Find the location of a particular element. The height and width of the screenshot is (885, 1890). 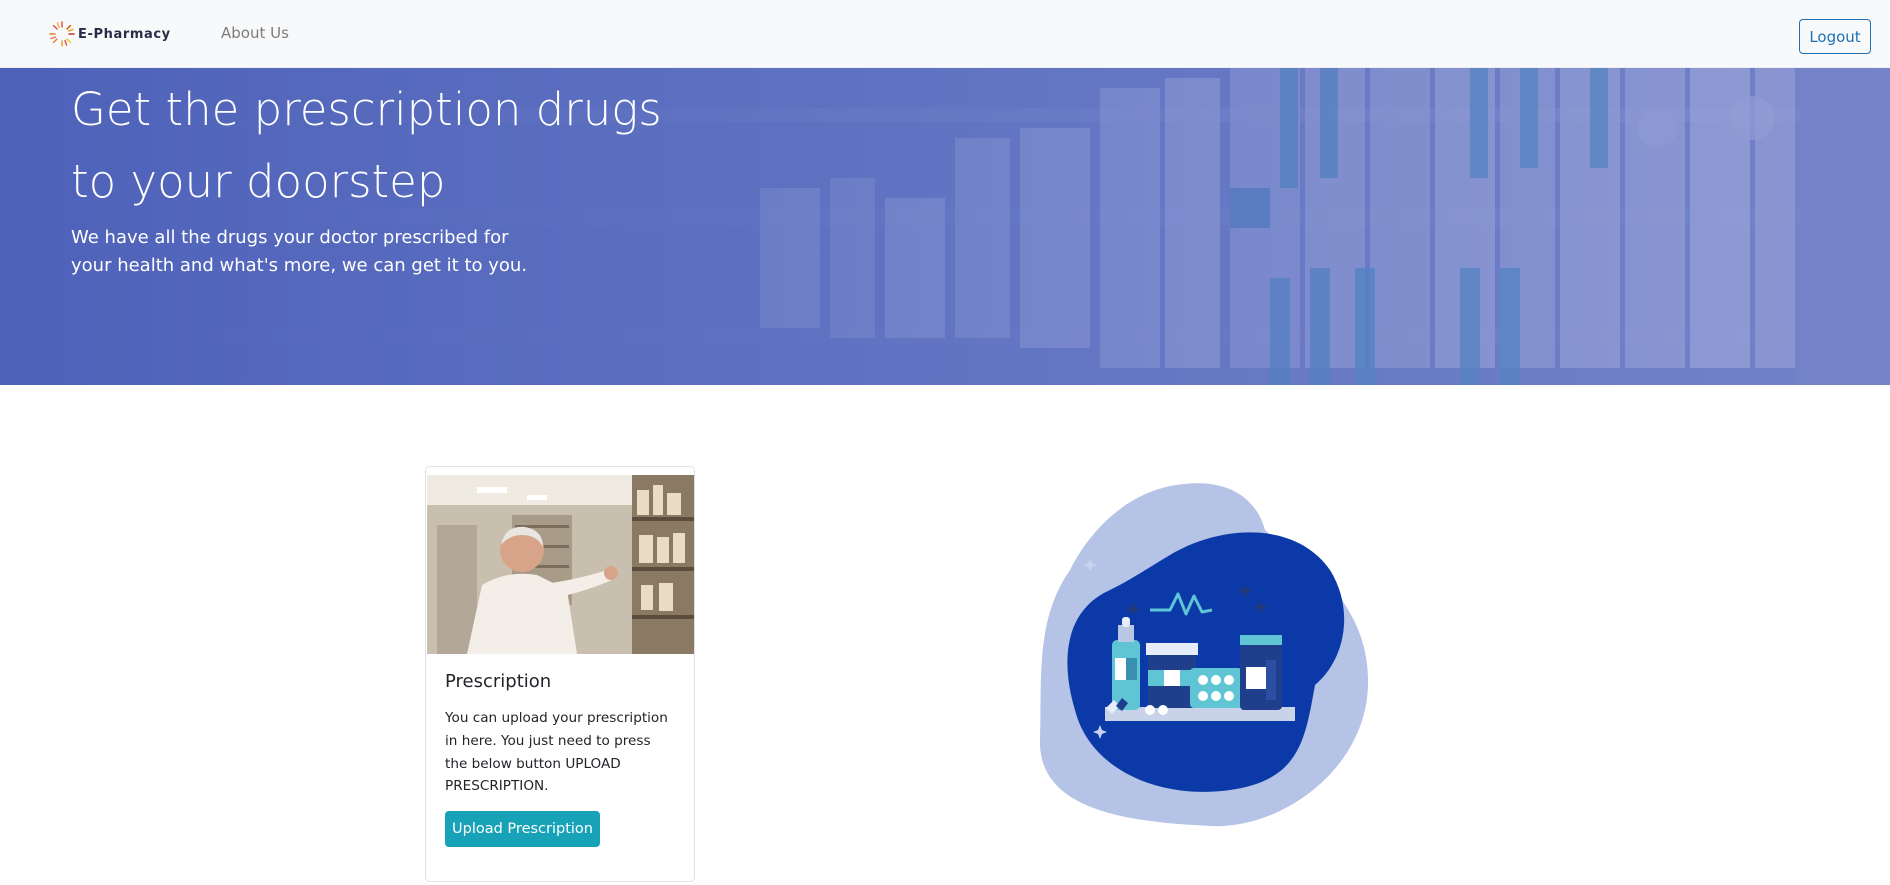

sunburst-logo-icon is located at coordinates (62, 34).